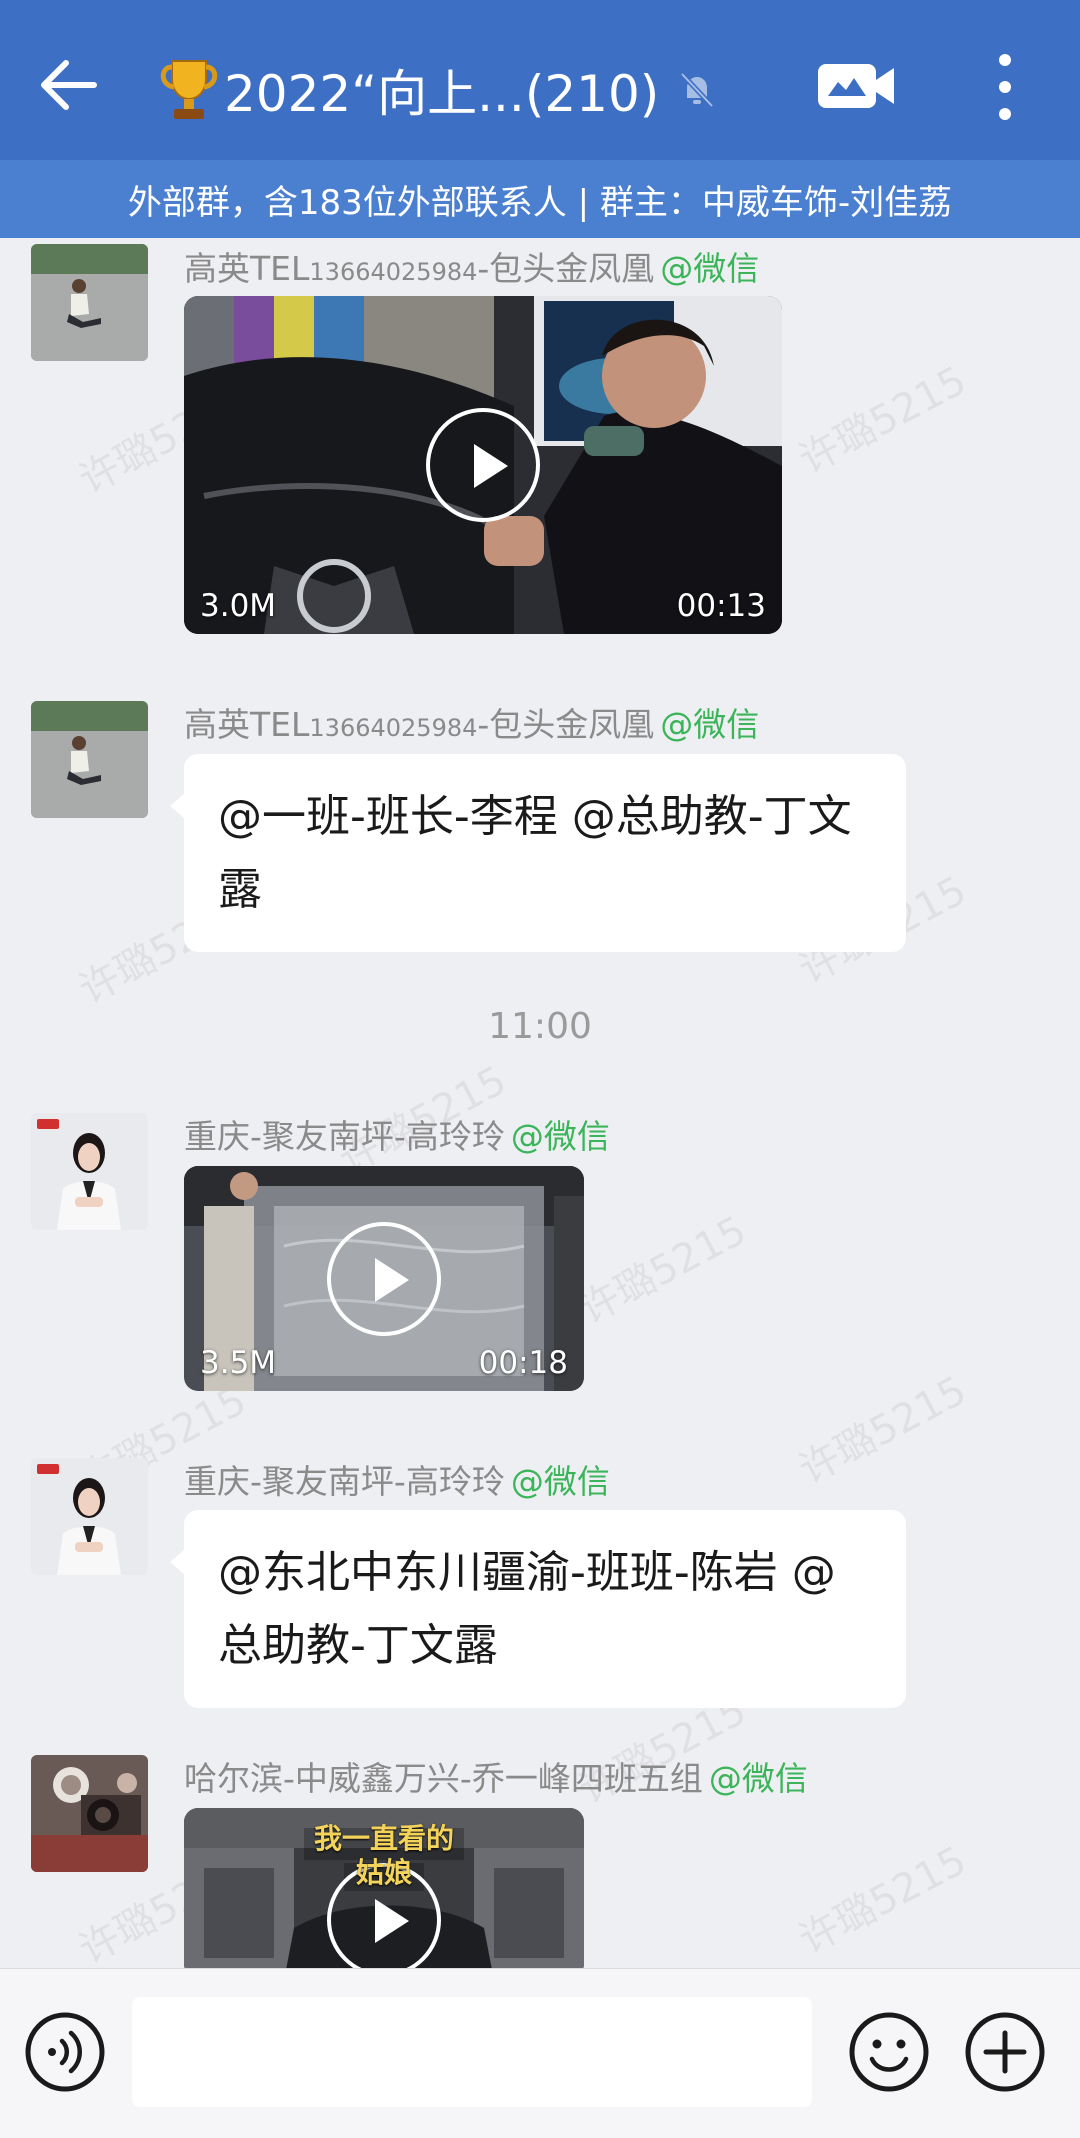  I want to click on plus-icon, so click(1005, 2052).